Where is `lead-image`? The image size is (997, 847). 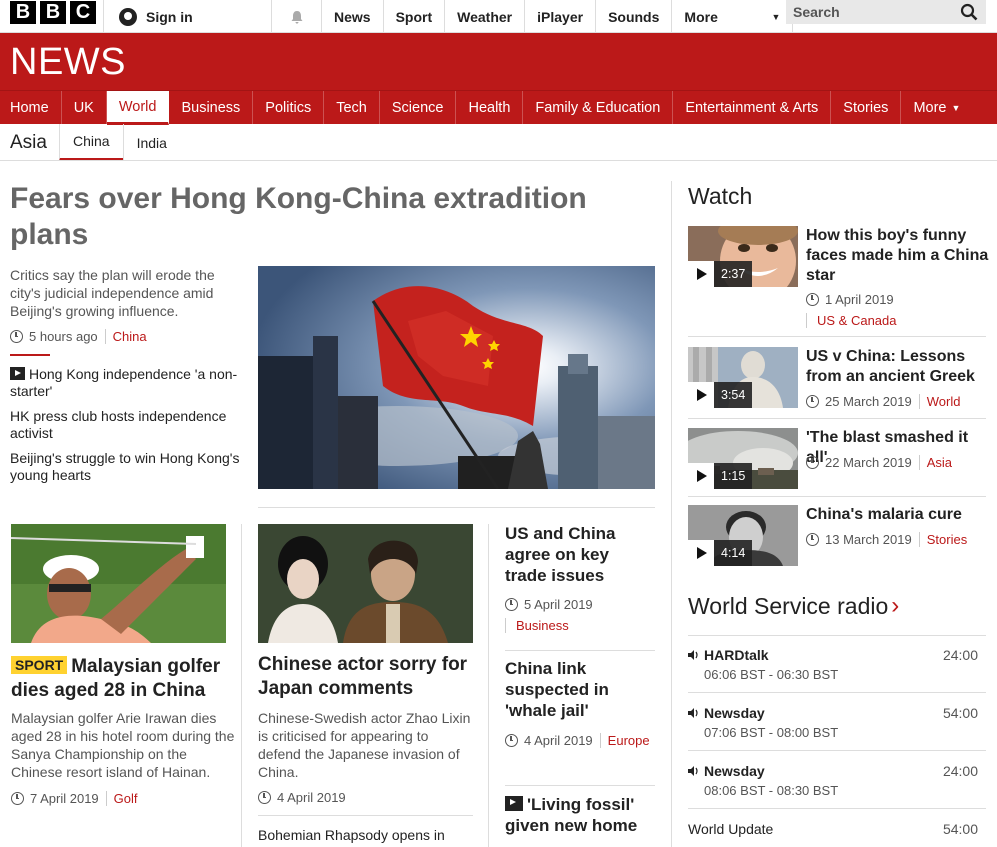
lead-image is located at coordinates (456, 377).